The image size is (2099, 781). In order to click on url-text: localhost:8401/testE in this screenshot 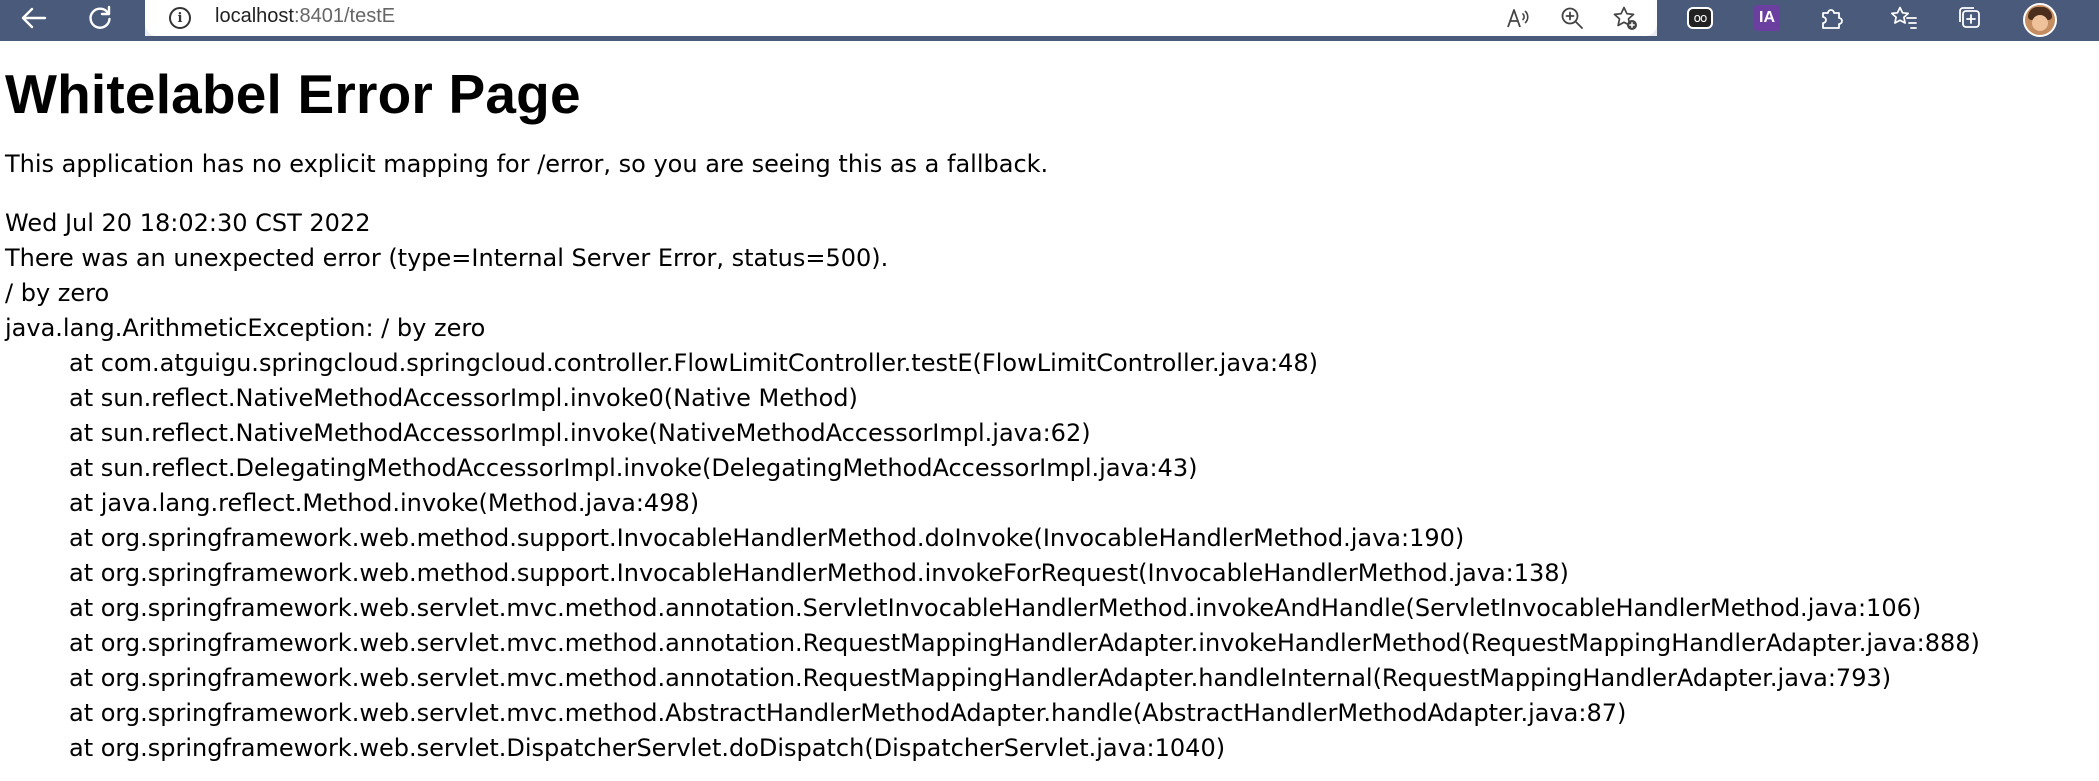, I will do `click(305, 16)`.